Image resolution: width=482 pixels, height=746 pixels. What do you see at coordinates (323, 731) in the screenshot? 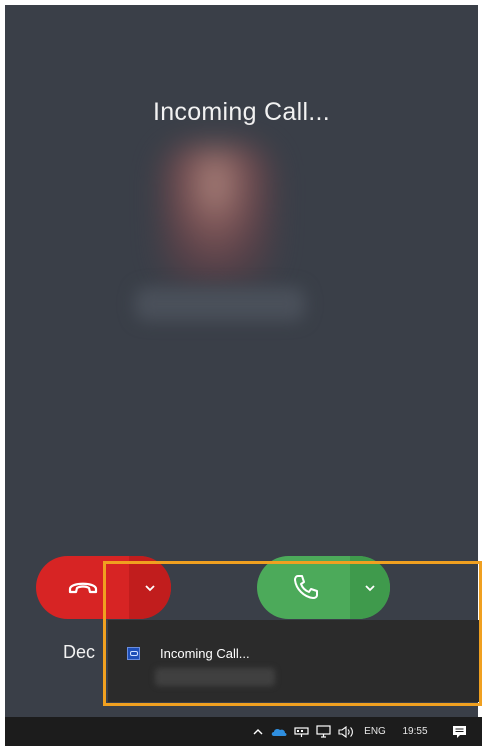
I see `display-icon` at bounding box center [323, 731].